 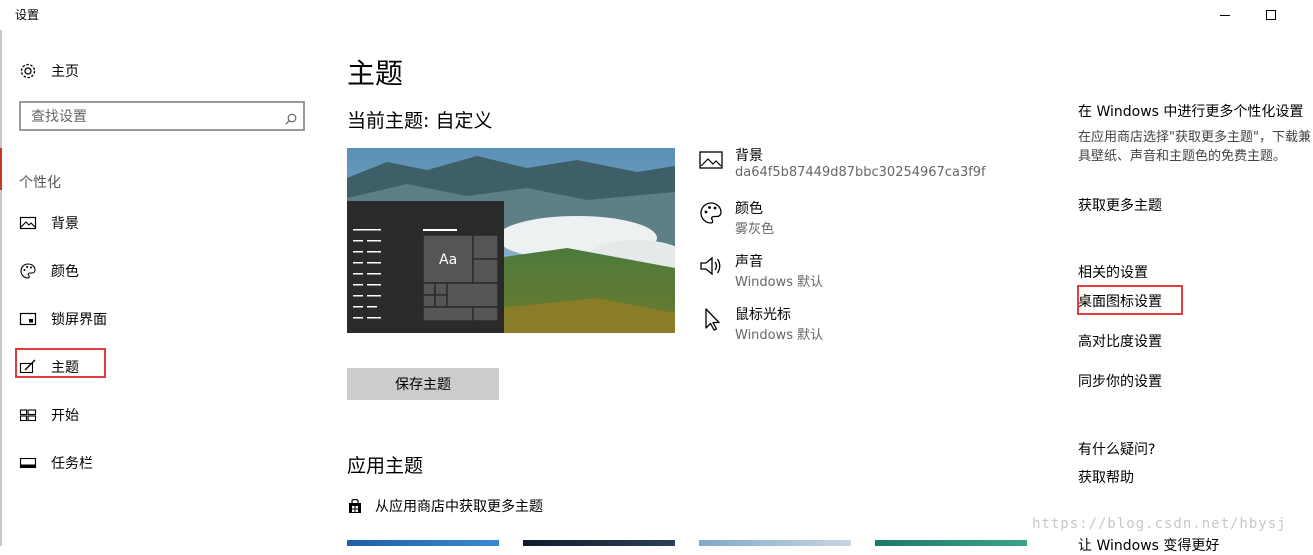 I want to click on cursor-icon, so click(x=711, y=319).